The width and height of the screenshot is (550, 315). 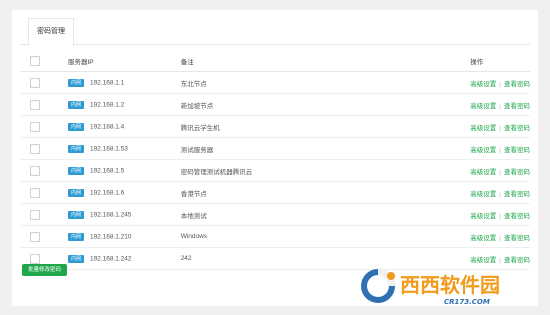 What do you see at coordinates (107, 192) in the screenshot?
I see `server-ip: 192.168.1.6` at bounding box center [107, 192].